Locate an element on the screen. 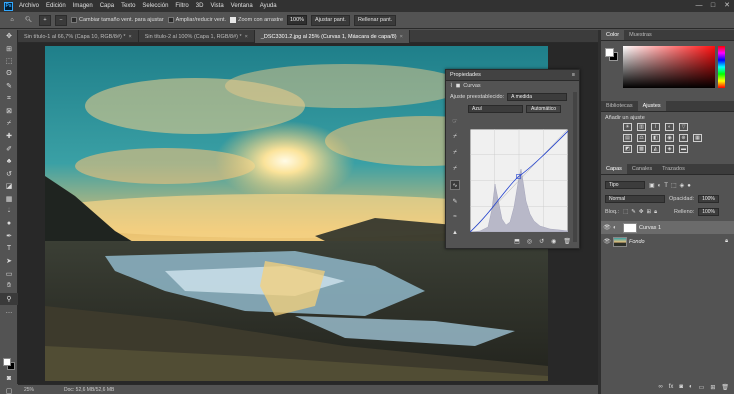 This screenshot has height=394, width=734. type-tool-icon: T is located at coordinates (9, 249).